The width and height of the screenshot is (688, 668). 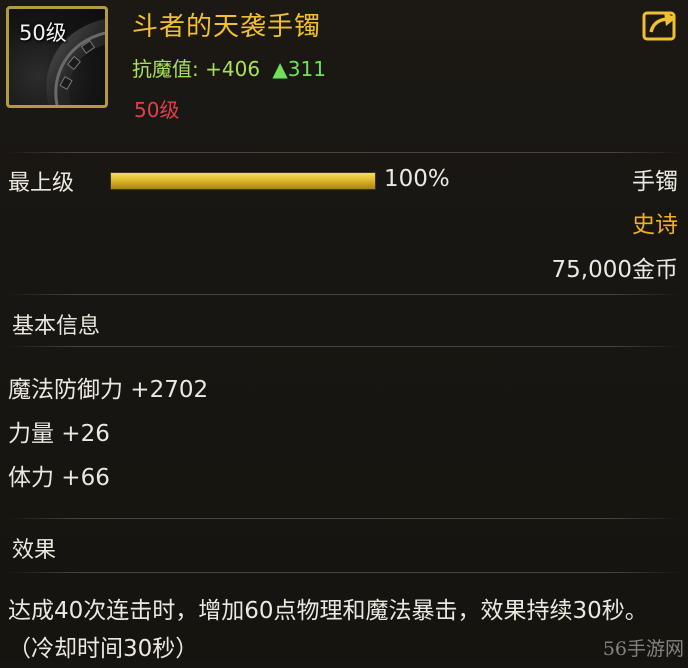 I want to click on item-price: 75,000金币, so click(x=614, y=270).